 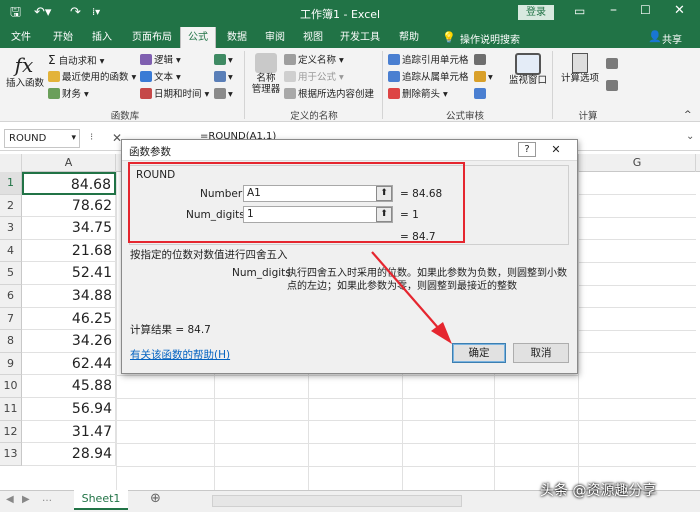 What do you see at coordinates (490, 38) in the screenshot?
I see `tell-me-search: 操作说明搜索` at bounding box center [490, 38].